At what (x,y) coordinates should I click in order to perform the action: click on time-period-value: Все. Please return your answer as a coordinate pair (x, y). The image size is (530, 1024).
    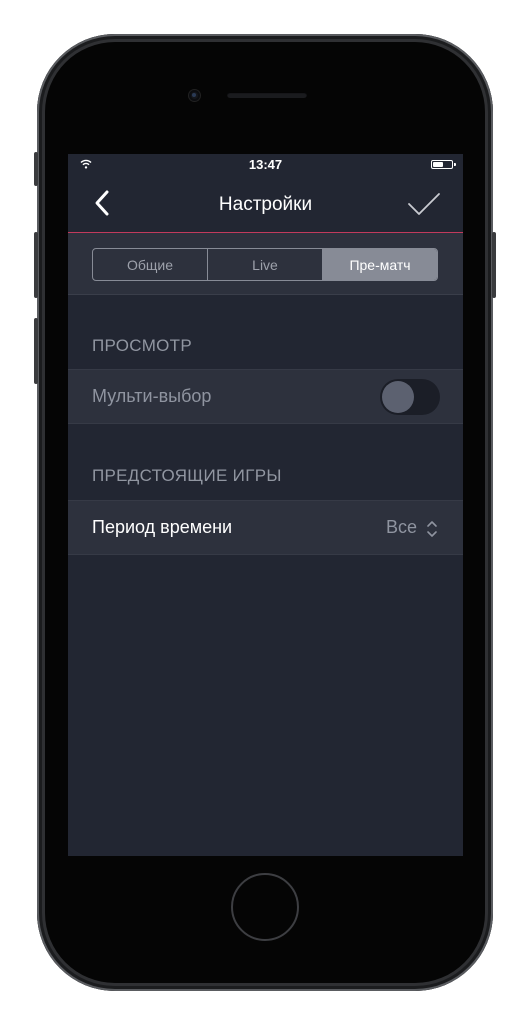
    Looking at the image, I should click on (401, 527).